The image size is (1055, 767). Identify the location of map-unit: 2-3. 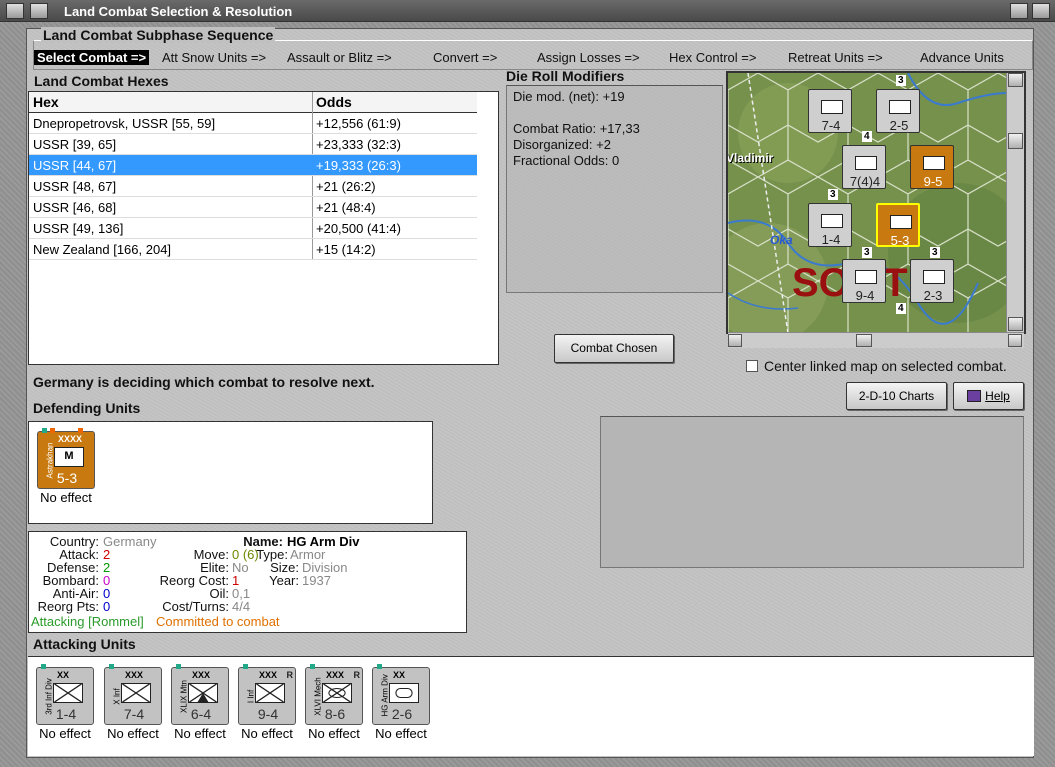
(932, 281).